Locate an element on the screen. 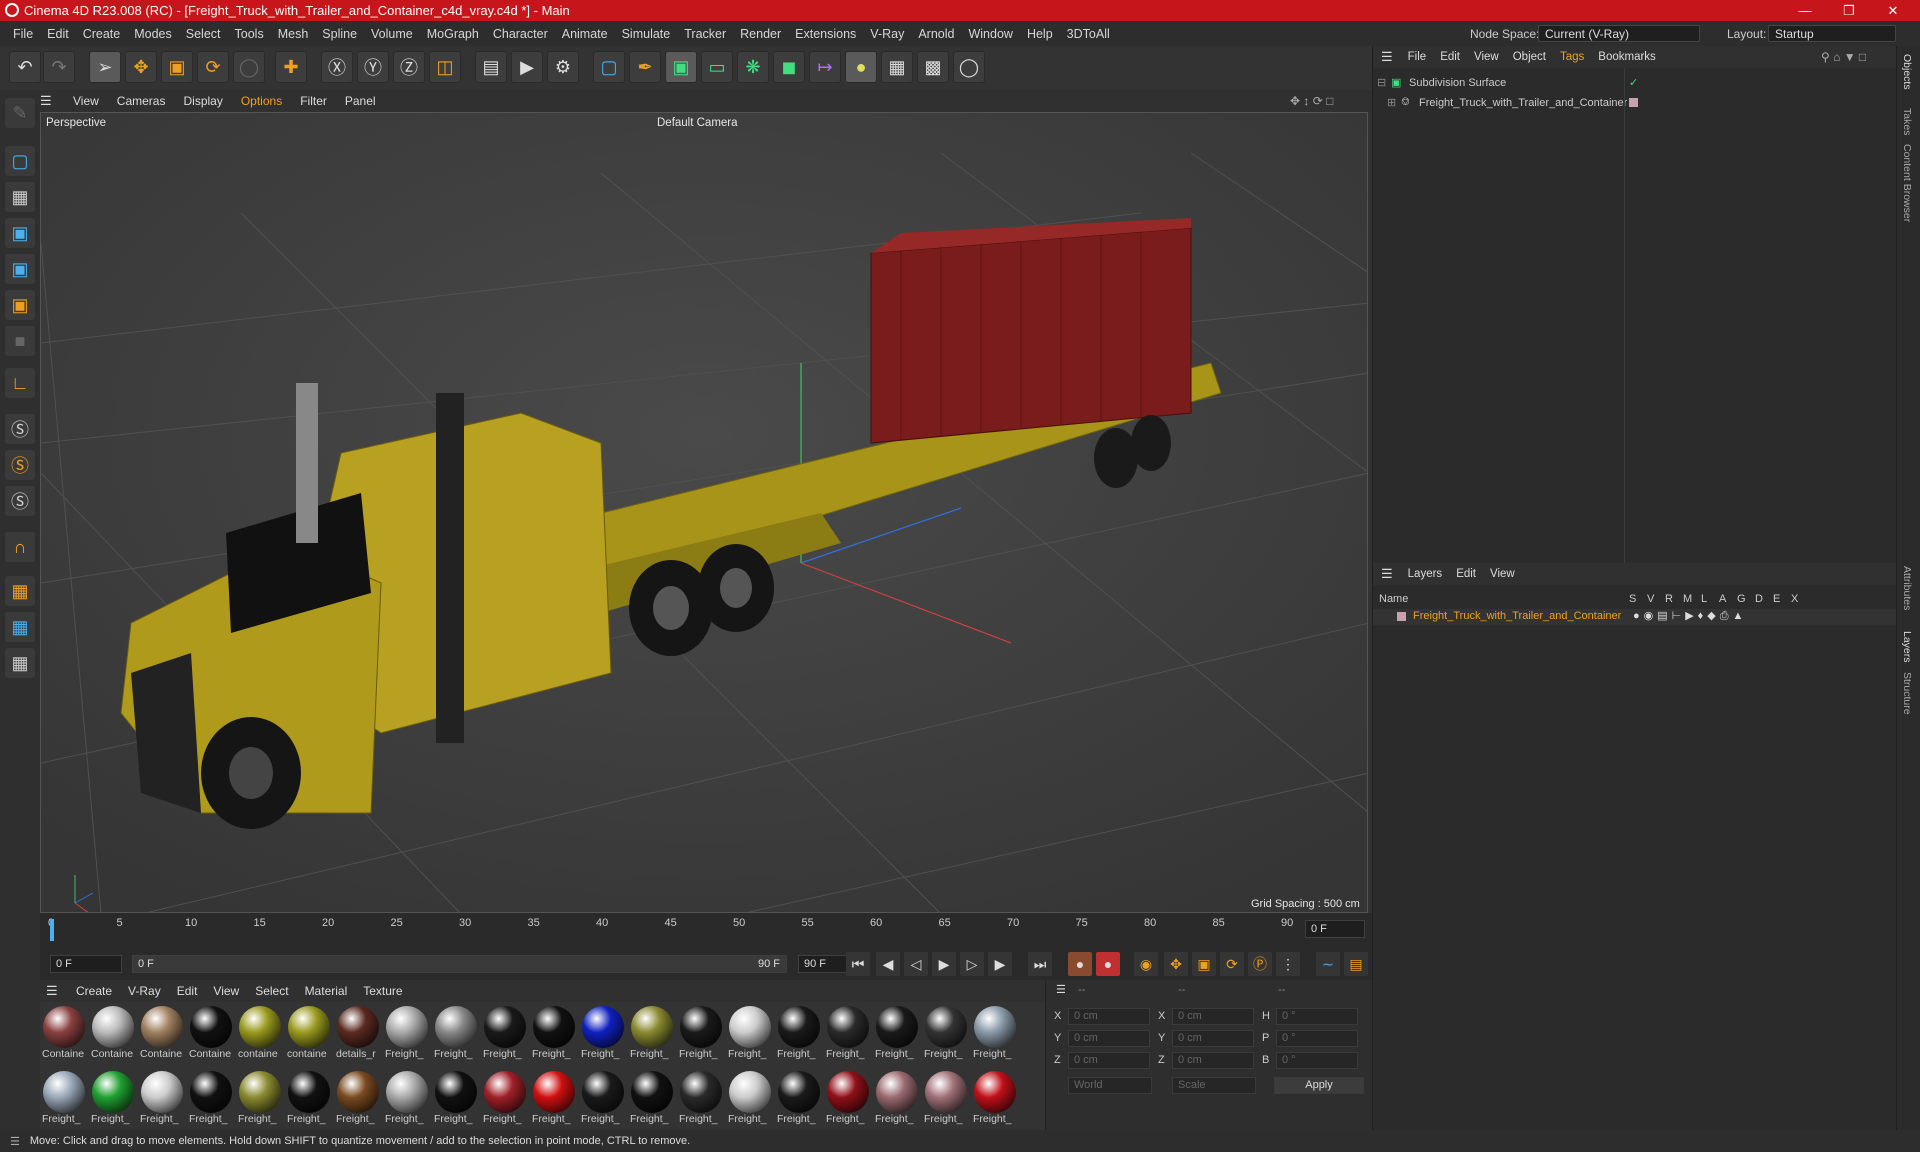  go-to-end-icon: ⏭ is located at coordinates (1040, 964).